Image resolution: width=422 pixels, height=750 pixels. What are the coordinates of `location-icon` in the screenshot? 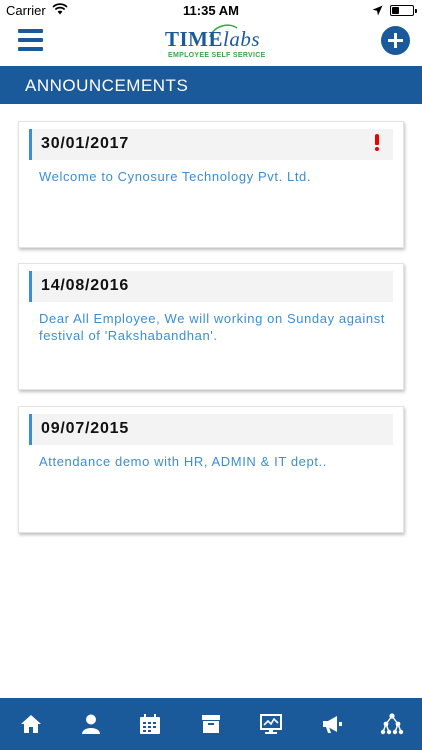 It's located at (377, 11).